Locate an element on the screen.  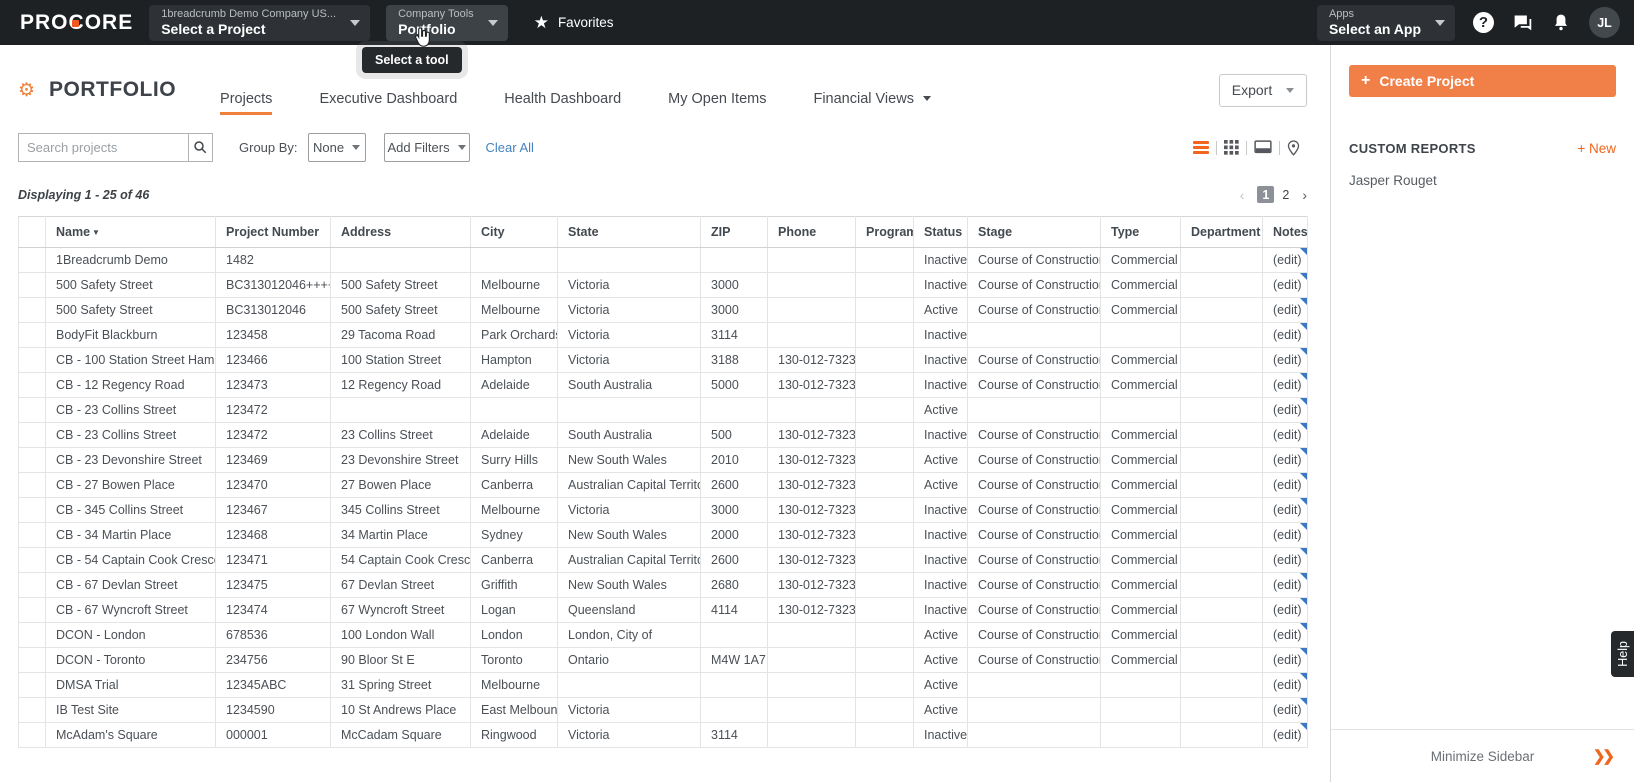
project-name-link: CB - 67 Wyncroft Street is located at coordinates (130, 610).